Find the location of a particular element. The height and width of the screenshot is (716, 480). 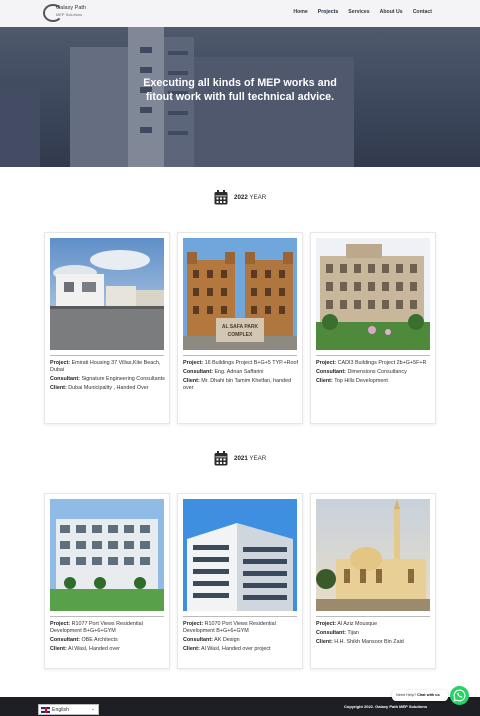

nav-contact: Contact is located at coordinates (422, 12).